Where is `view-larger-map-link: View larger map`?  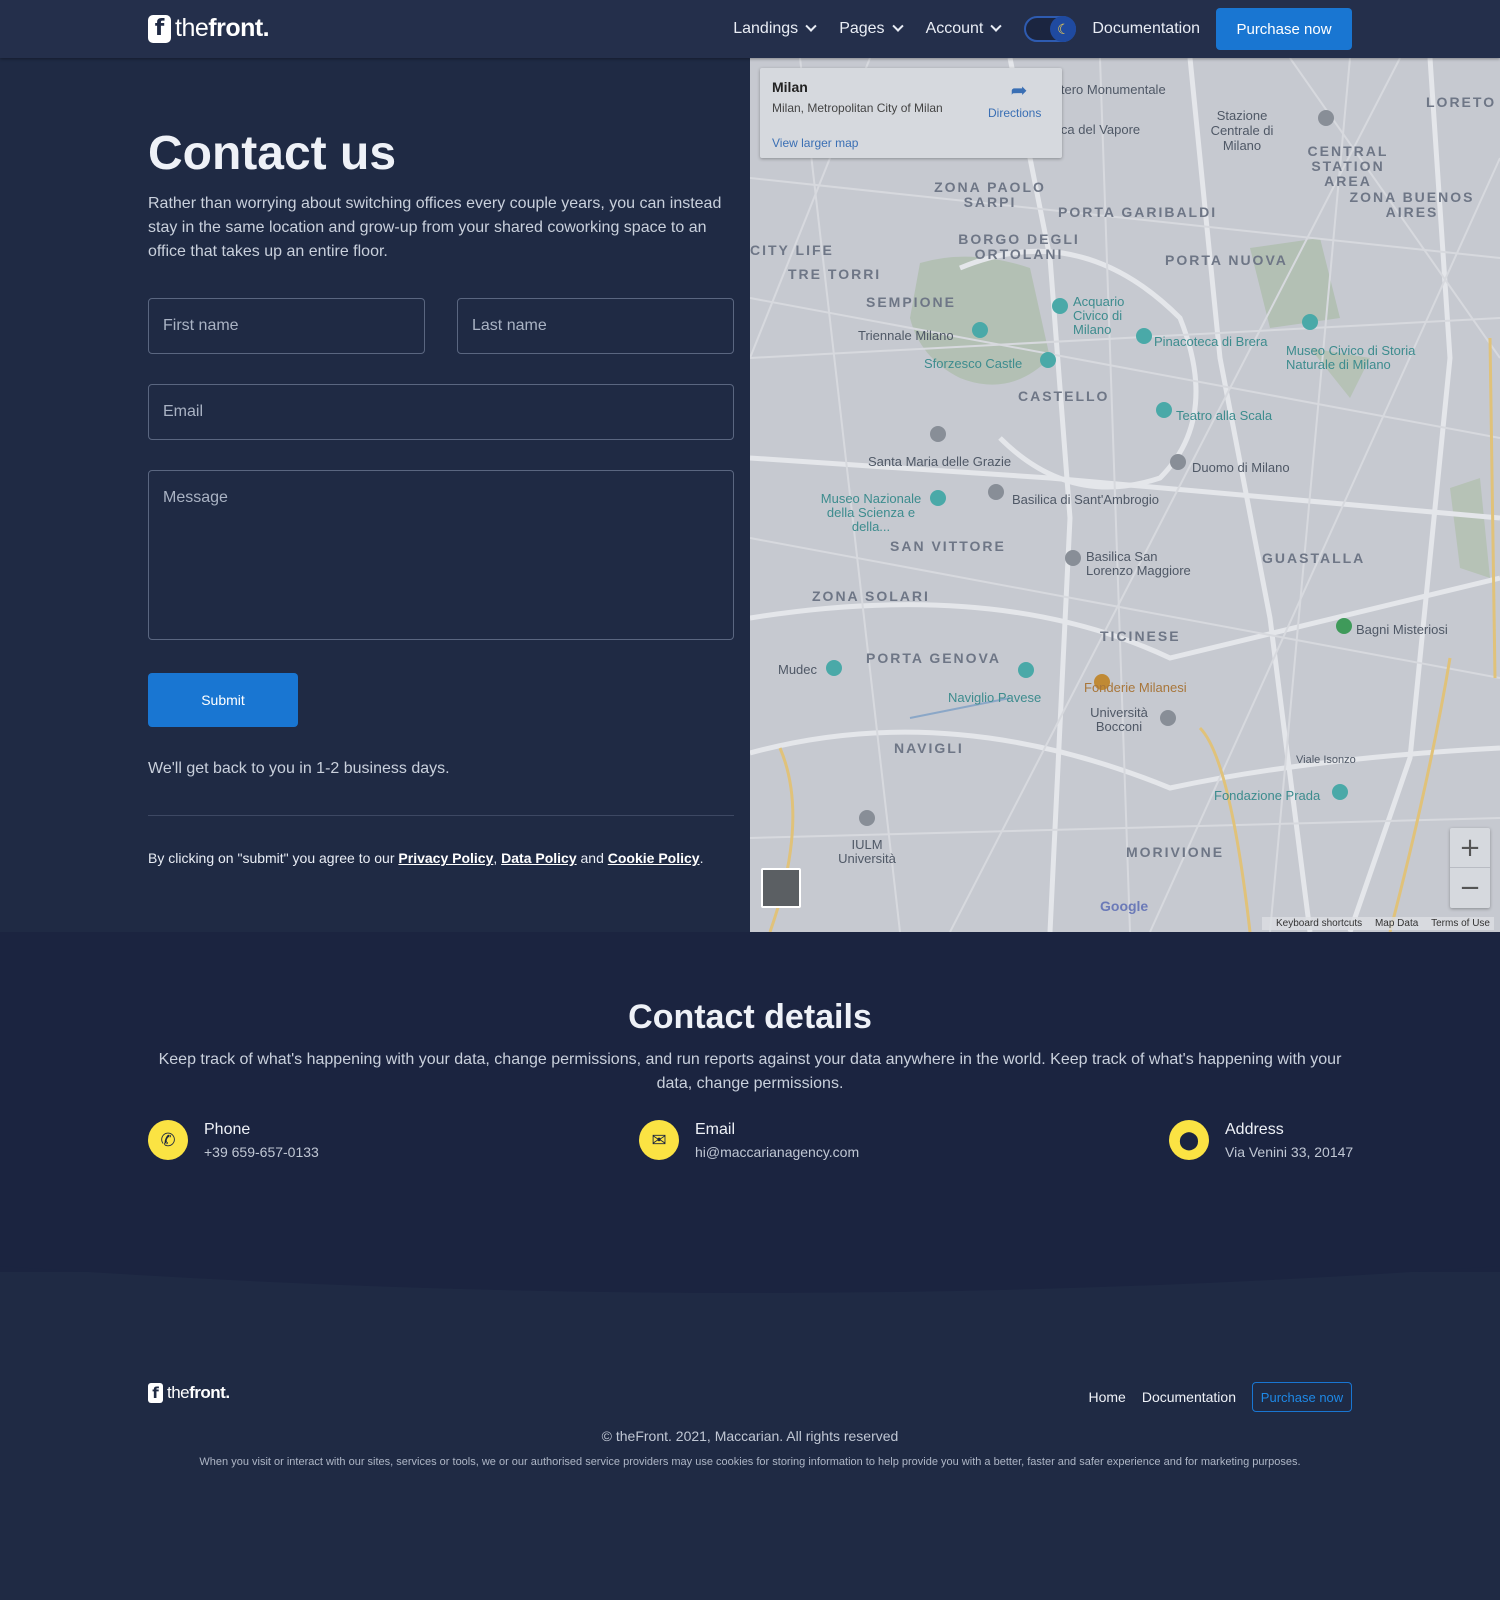
view-larger-map-link: View larger map is located at coordinates (815, 143).